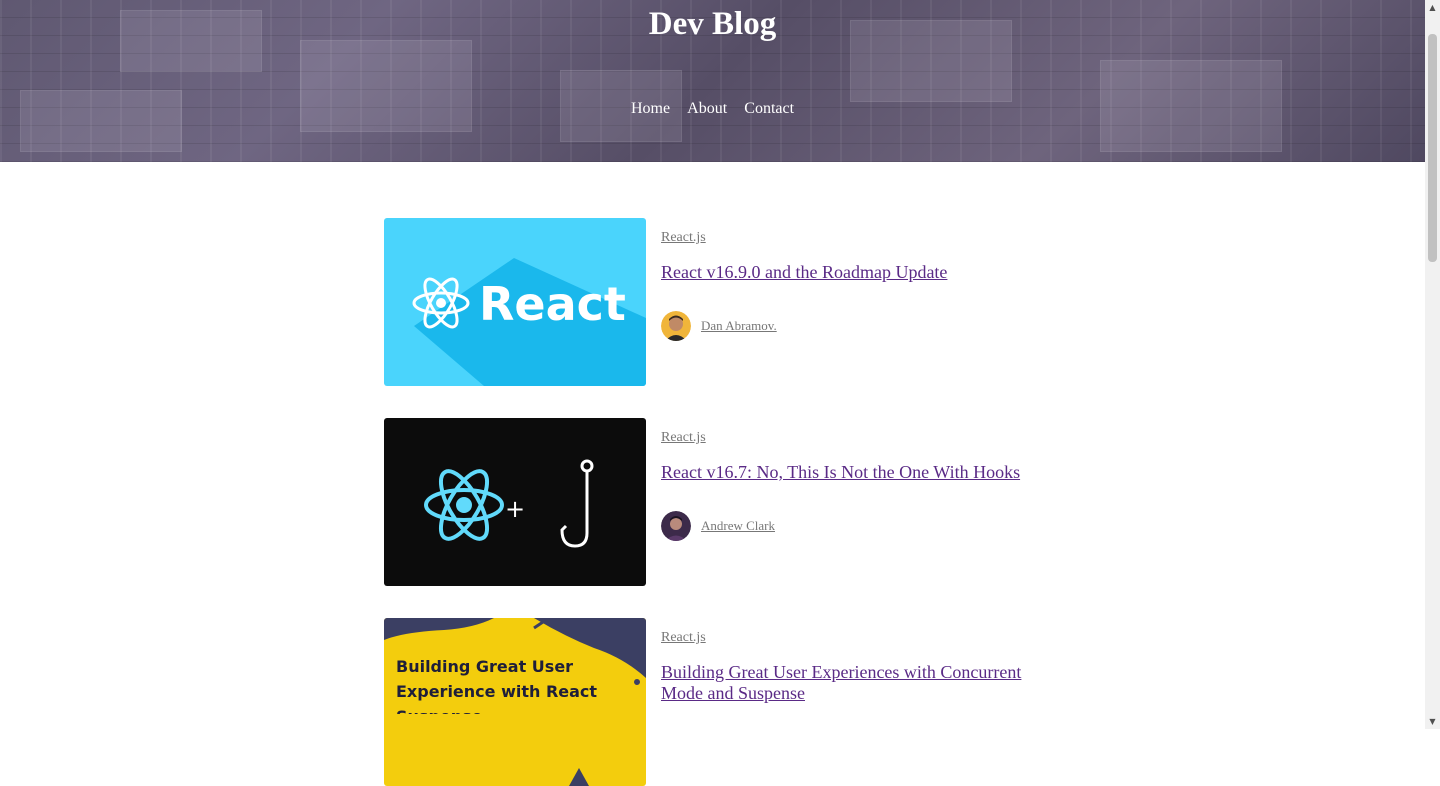 This screenshot has width=1440, height=786. What do you see at coordinates (738, 526) in the screenshot?
I see `author-name: Andrew Clark` at bounding box center [738, 526].